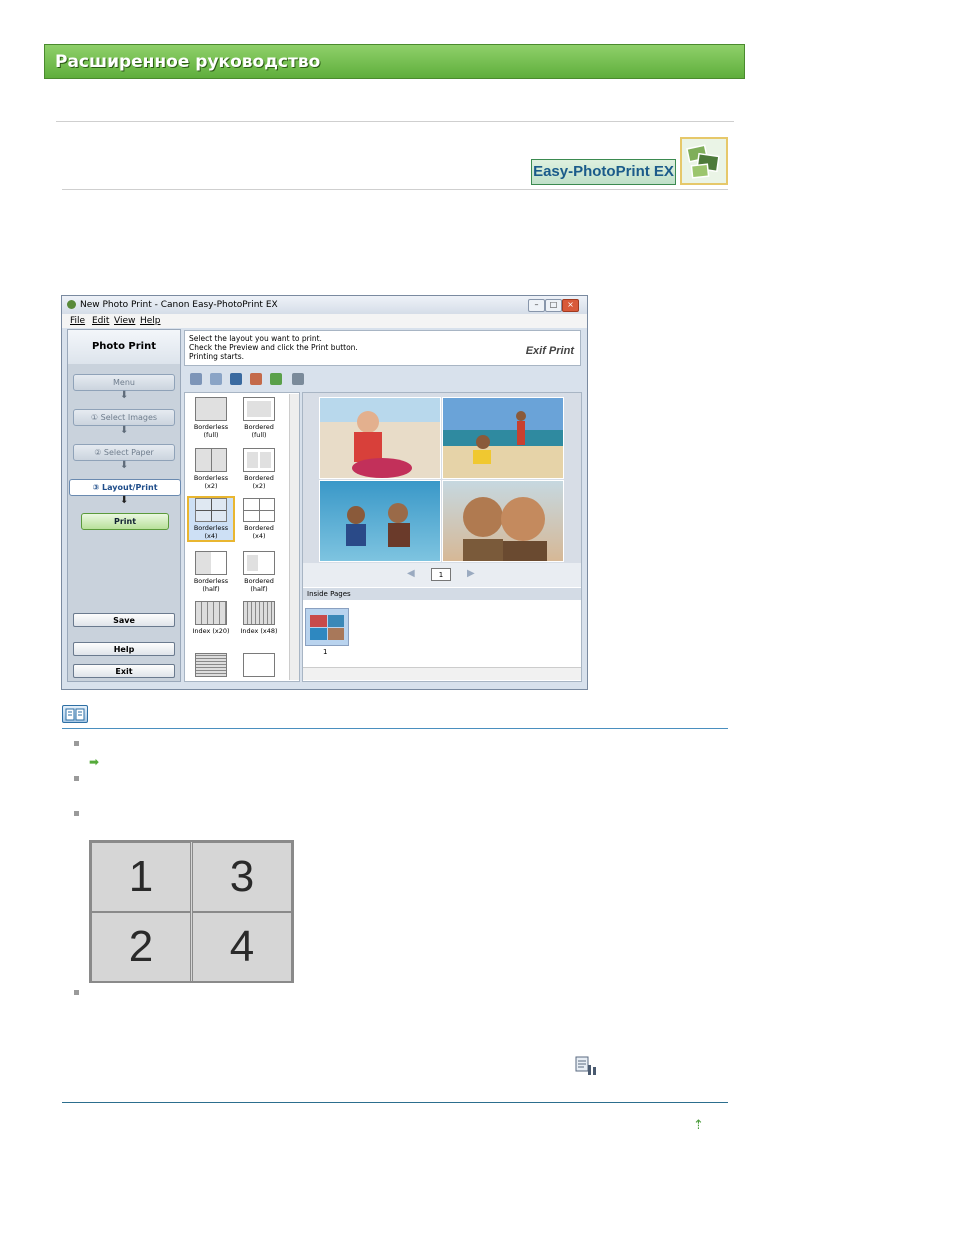  What do you see at coordinates (75, 714) in the screenshot?
I see `note-book-icon` at bounding box center [75, 714].